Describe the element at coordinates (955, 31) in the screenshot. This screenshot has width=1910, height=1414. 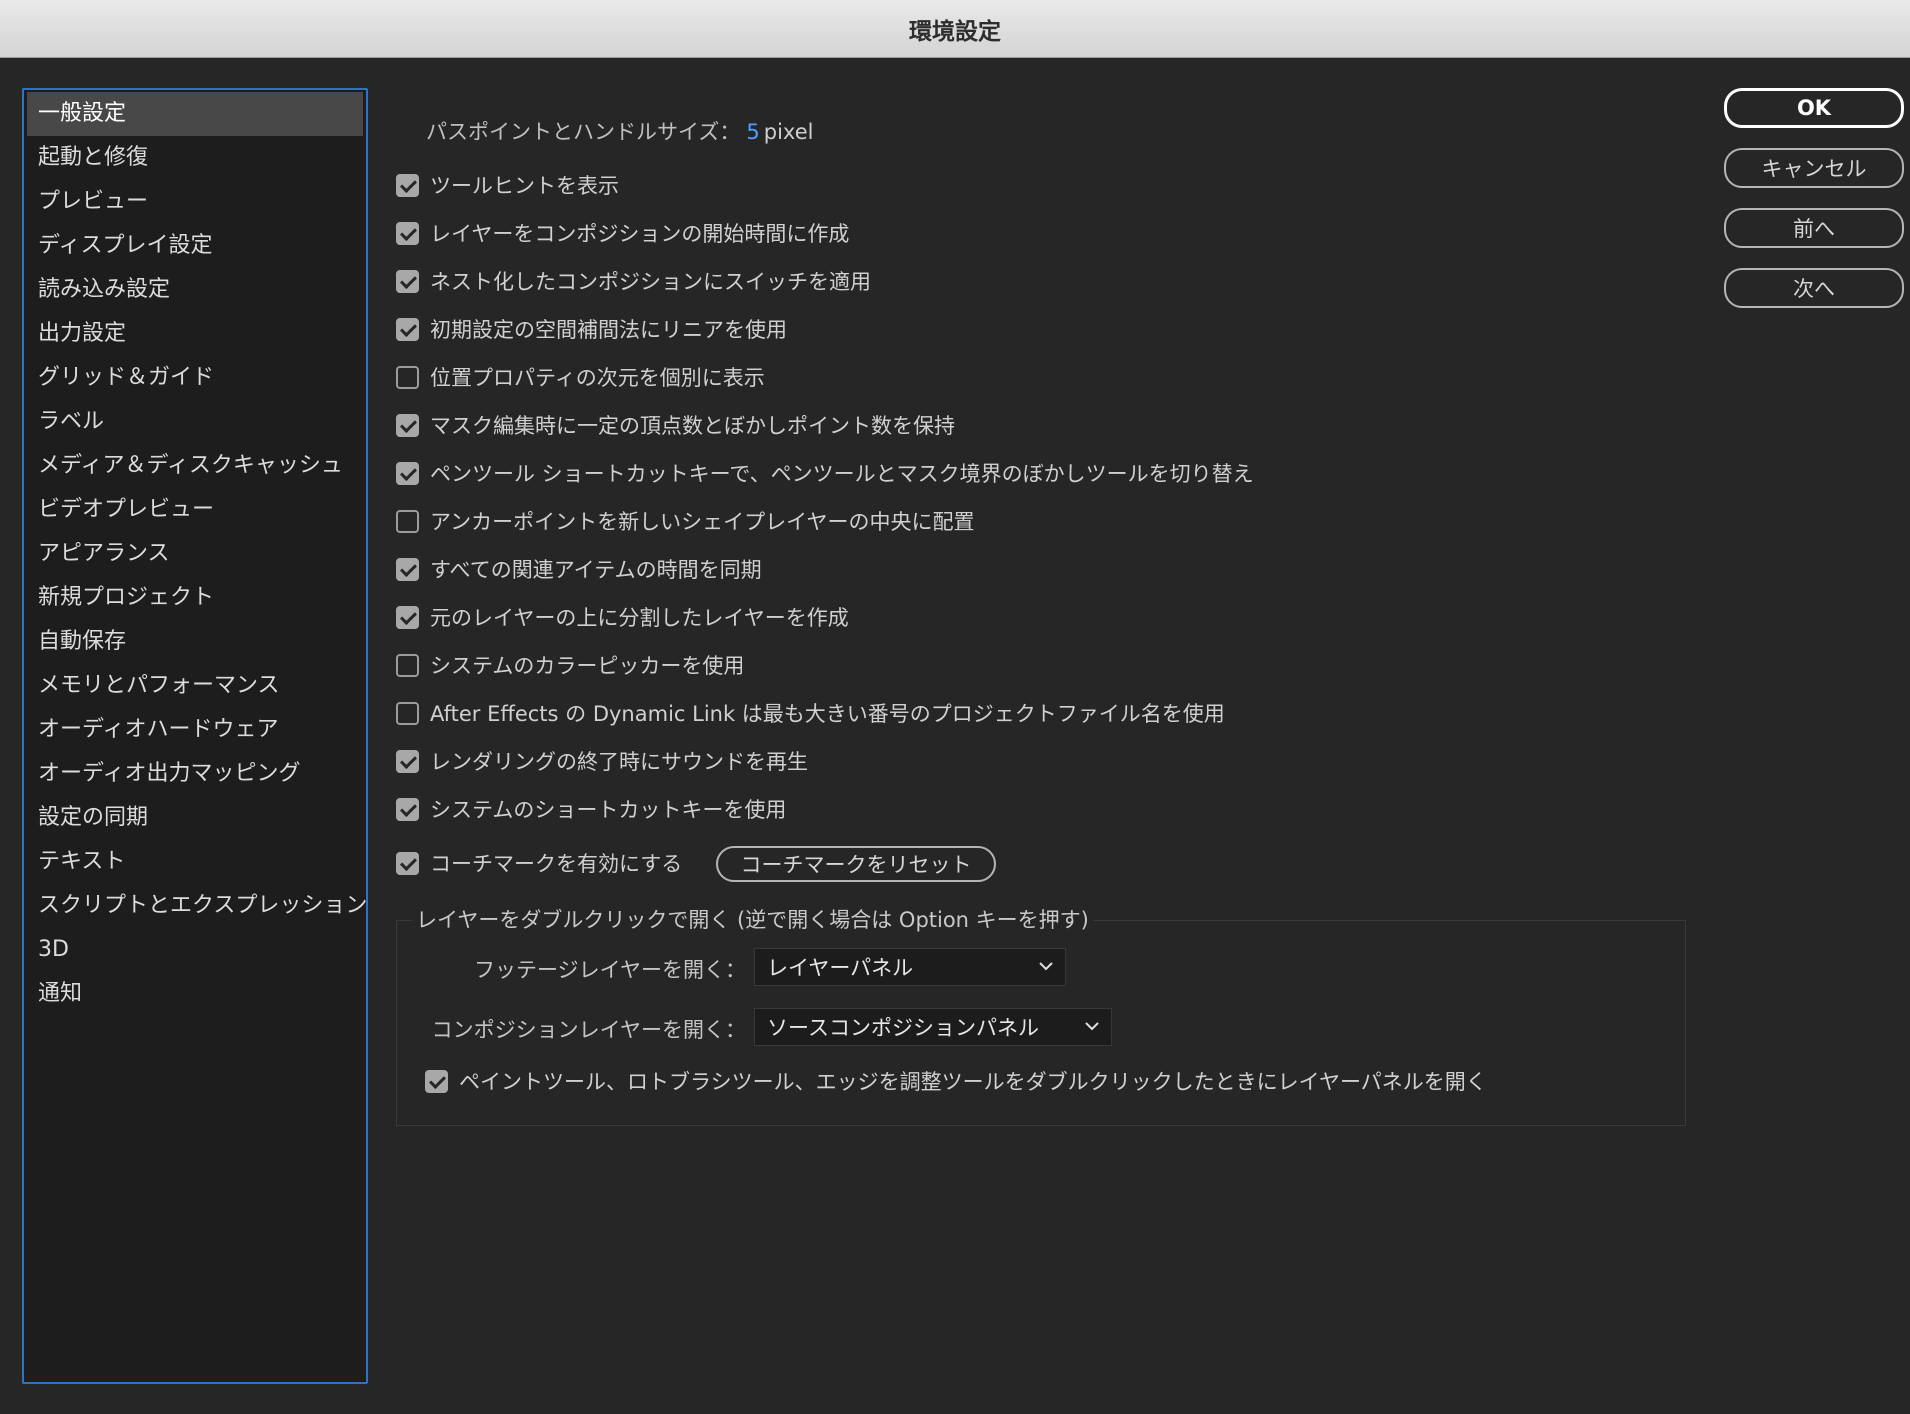
I see `window-title: 環境設定` at that location.